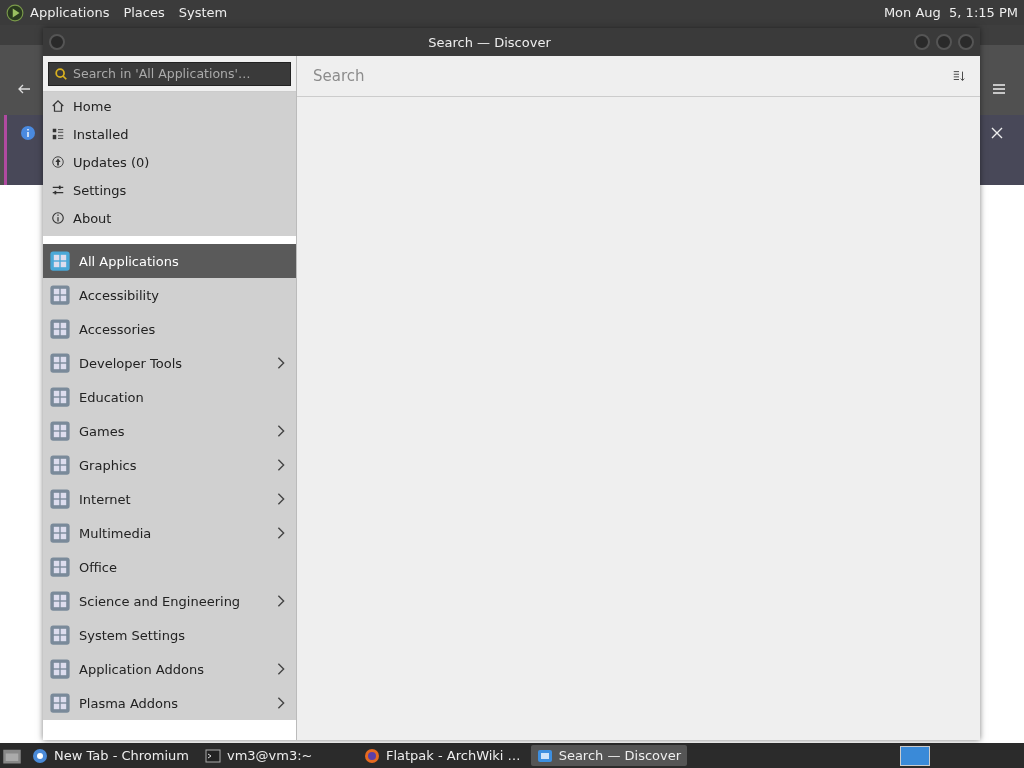 This screenshot has height=768, width=1024. I want to click on terminal-icon, so click(212, 755).